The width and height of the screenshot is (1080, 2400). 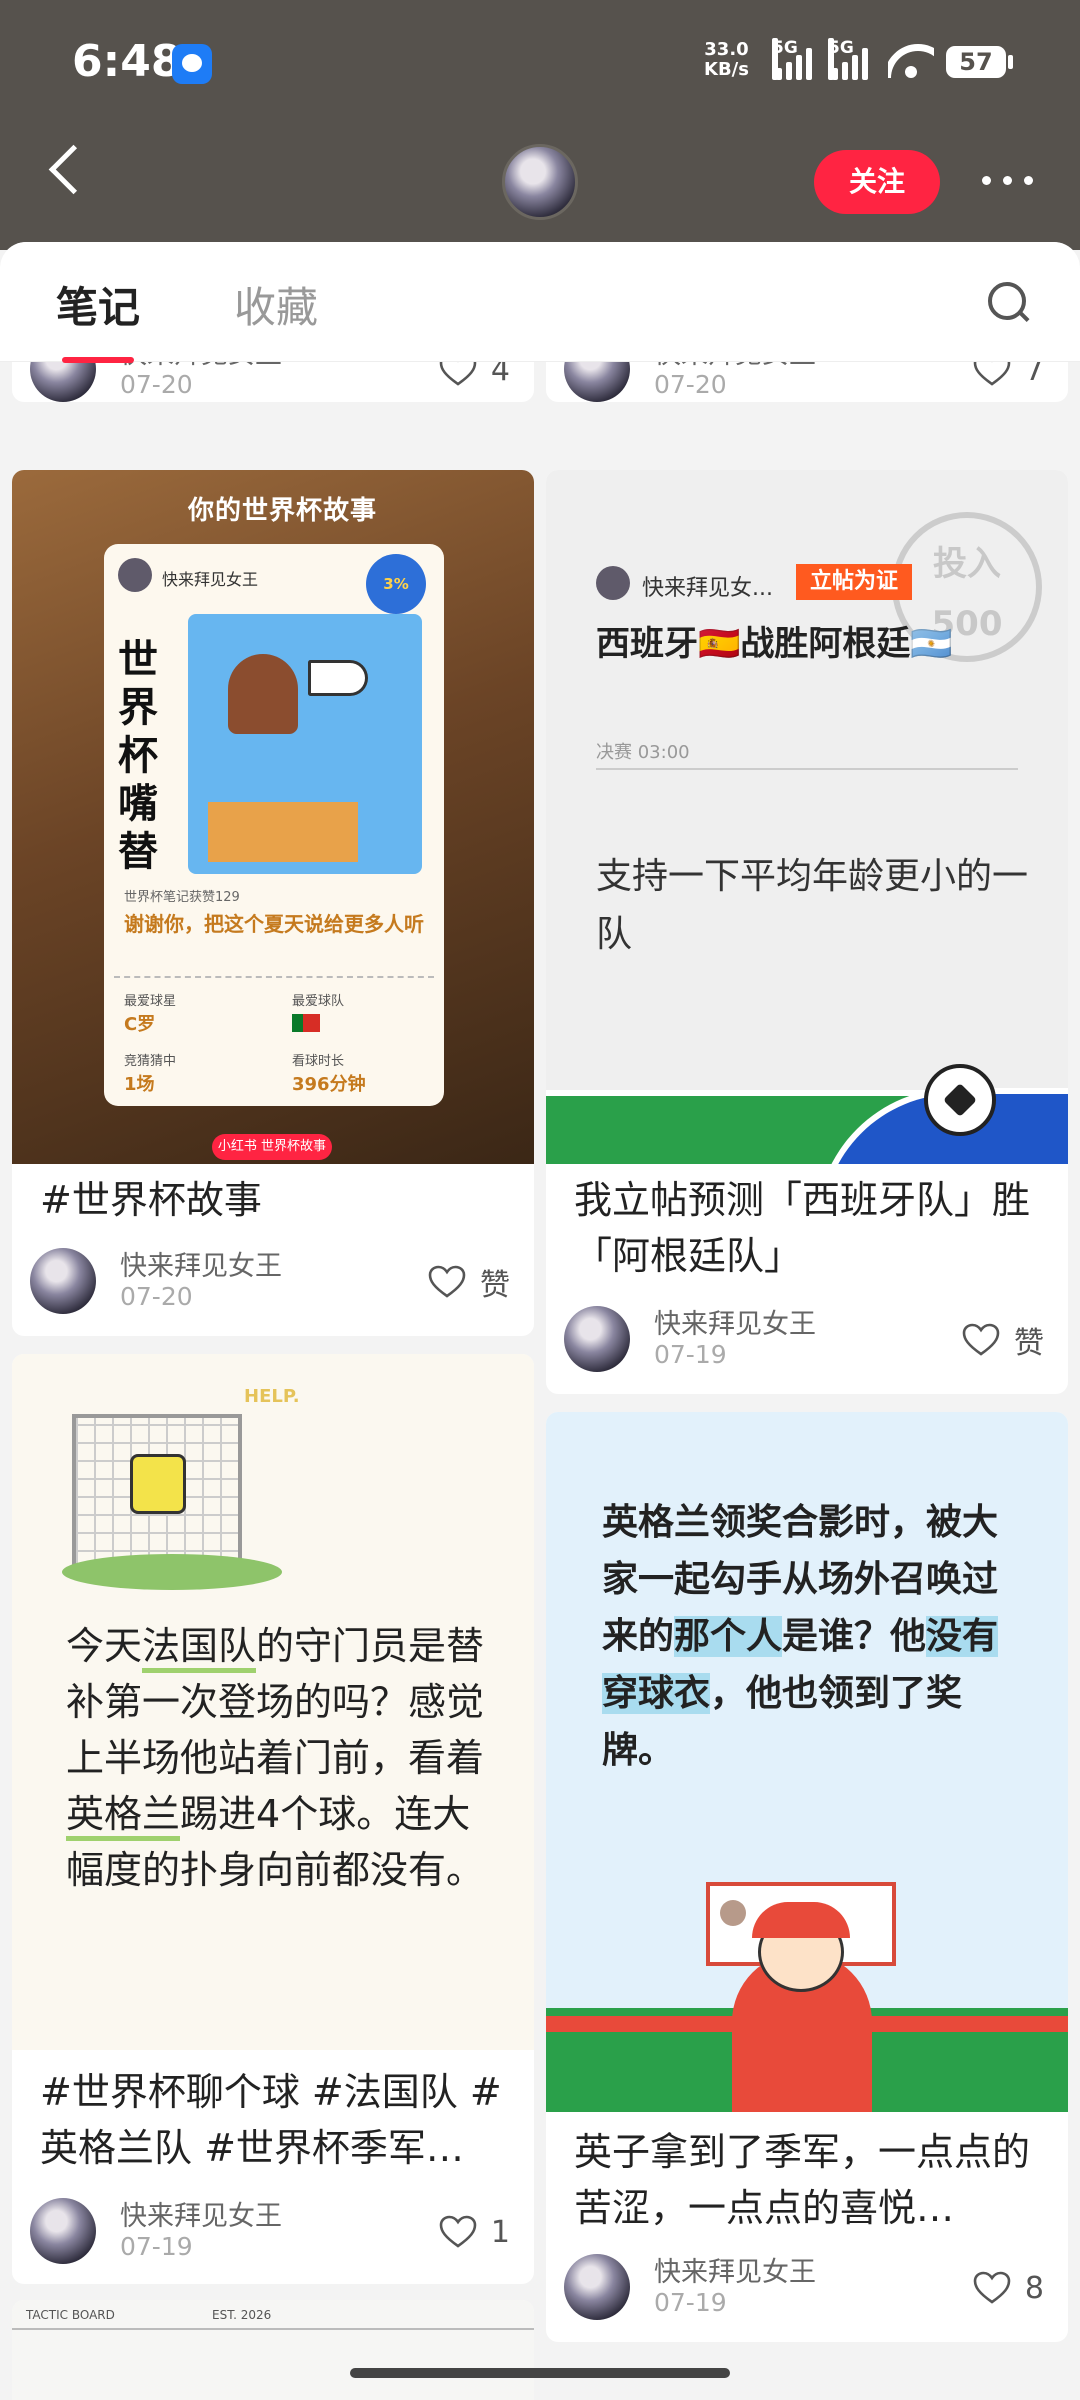 I want to click on prediction-tag: 立帖为证, so click(x=854, y=582).